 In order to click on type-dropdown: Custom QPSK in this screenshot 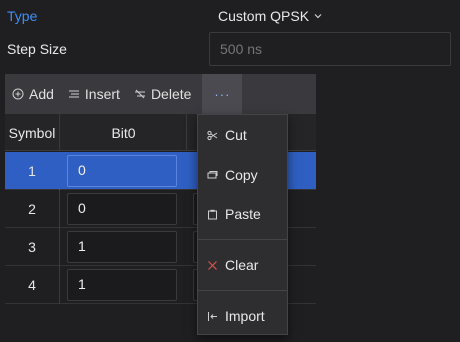, I will do `click(270, 16)`.